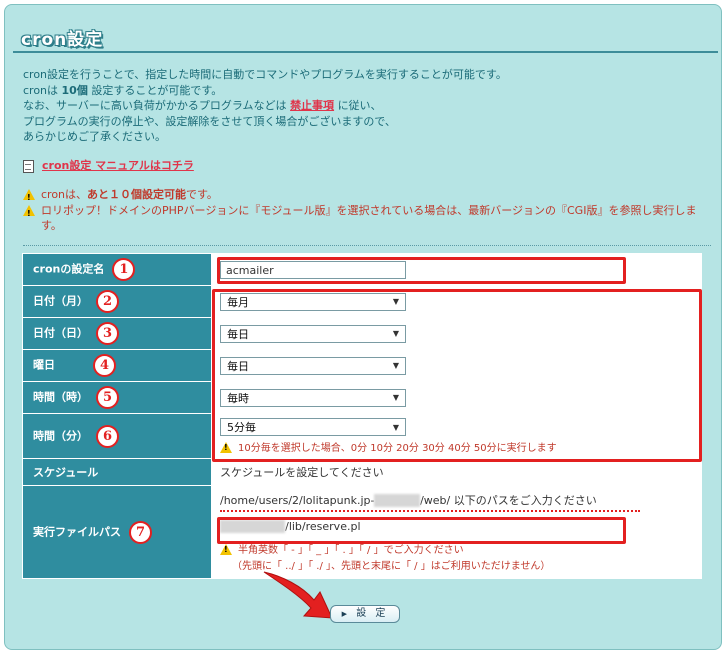 The image size is (728, 654). What do you see at coordinates (28, 166) in the screenshot?
I see `document-icon` at bounding box center [28, 166].